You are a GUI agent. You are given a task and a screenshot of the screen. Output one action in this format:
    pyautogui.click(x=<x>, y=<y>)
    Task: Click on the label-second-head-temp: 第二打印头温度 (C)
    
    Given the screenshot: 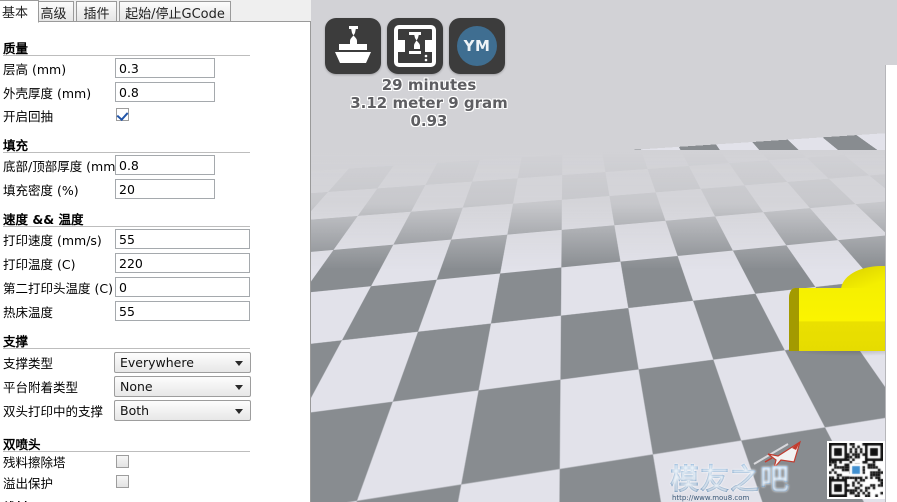 What is the action you would take?
    pyautogui.click(x=58, y=288)
    